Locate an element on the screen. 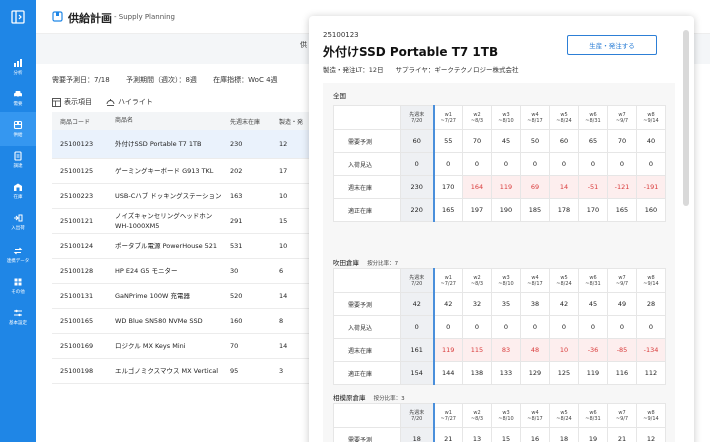  column-header: 商品名 is located at coordinates (166, 121).